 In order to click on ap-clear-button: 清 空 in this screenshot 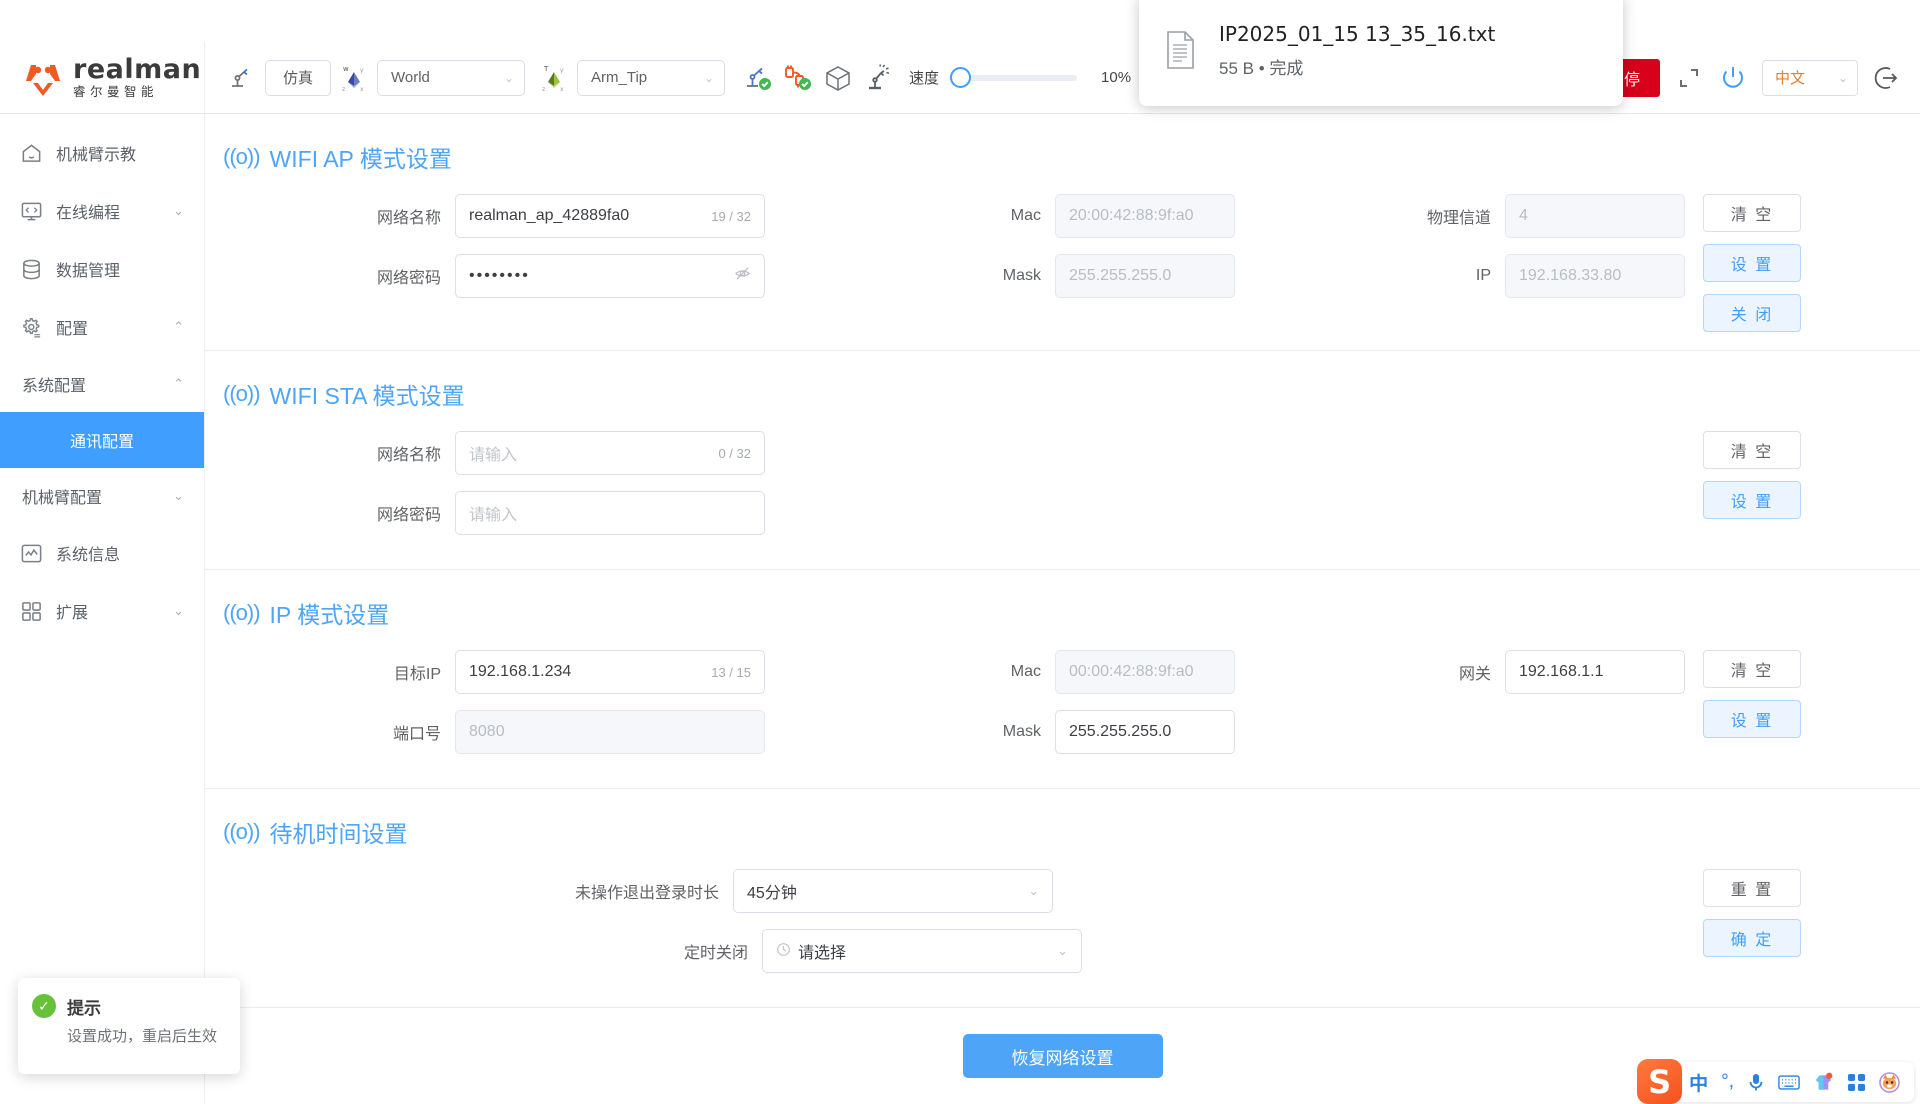, I will do `click(1752, 213)`.